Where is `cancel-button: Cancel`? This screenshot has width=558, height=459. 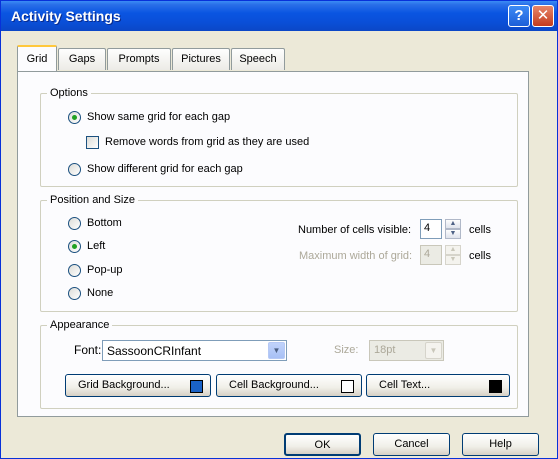
cancel-button: Cancel is located at coordinates (411, 444).